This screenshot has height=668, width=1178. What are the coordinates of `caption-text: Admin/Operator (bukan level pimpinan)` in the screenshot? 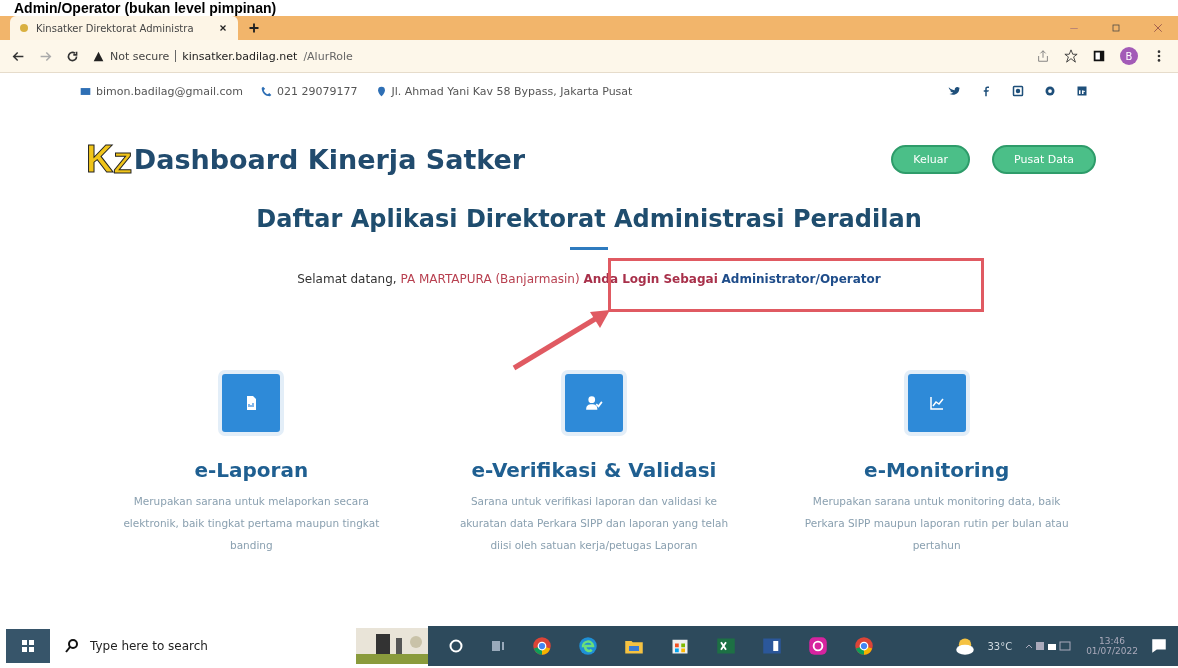 It's located at (145, 8).